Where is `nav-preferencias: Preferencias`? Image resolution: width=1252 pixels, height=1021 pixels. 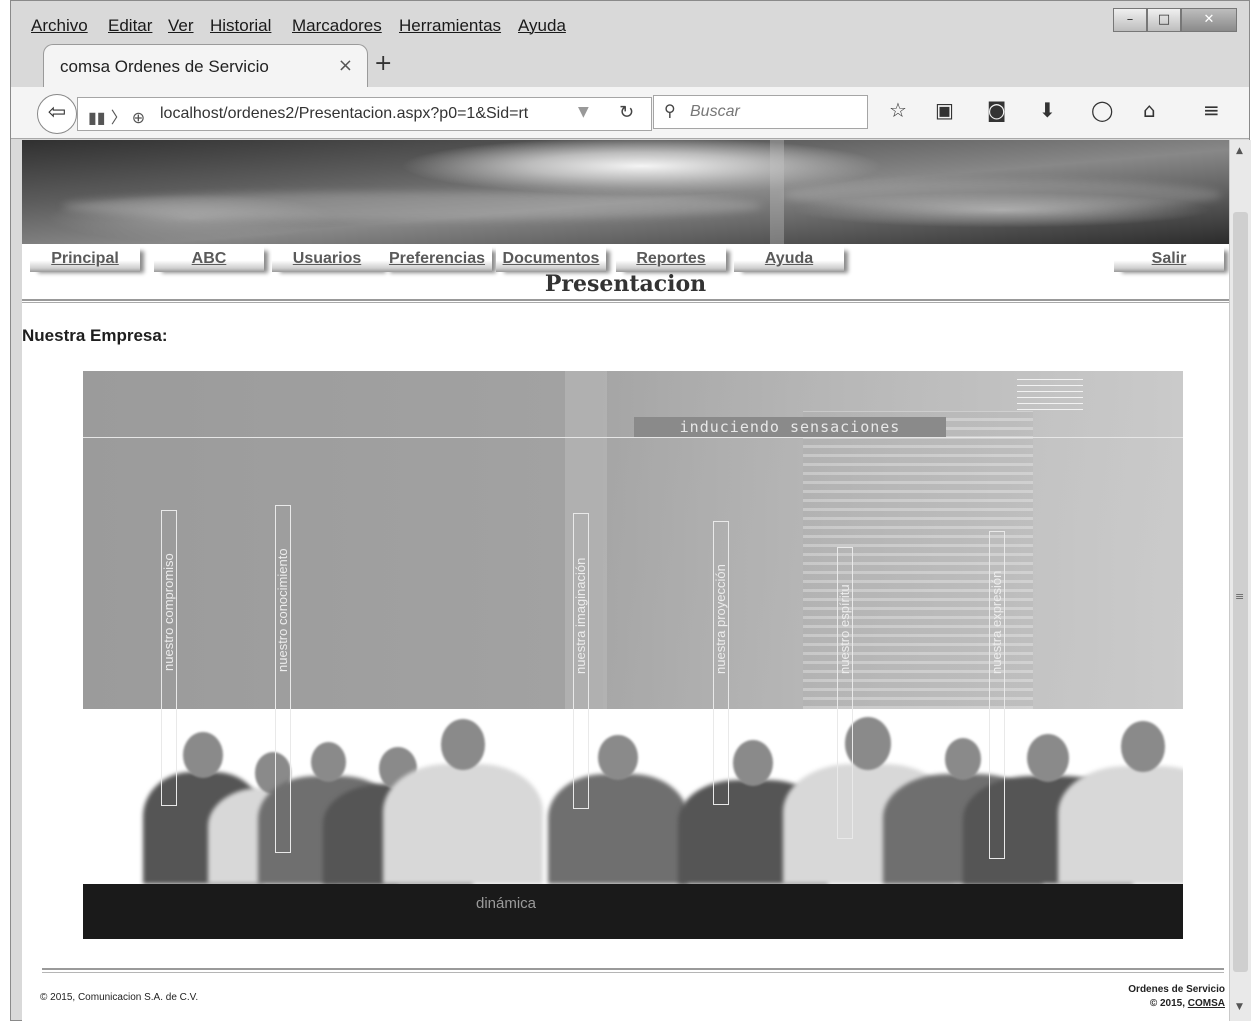
nav-preferencias: Preferencias is located at coordinates (437, 259).